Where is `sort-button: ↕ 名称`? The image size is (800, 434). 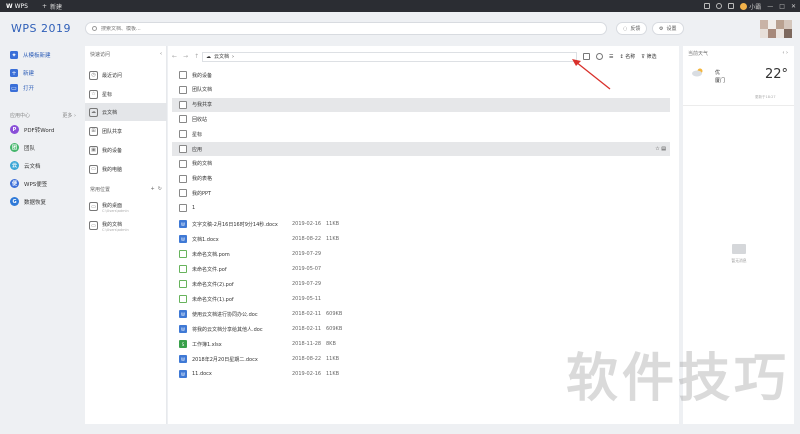 sort-button: ↕ 名称 is located at coordinates (627, 56).